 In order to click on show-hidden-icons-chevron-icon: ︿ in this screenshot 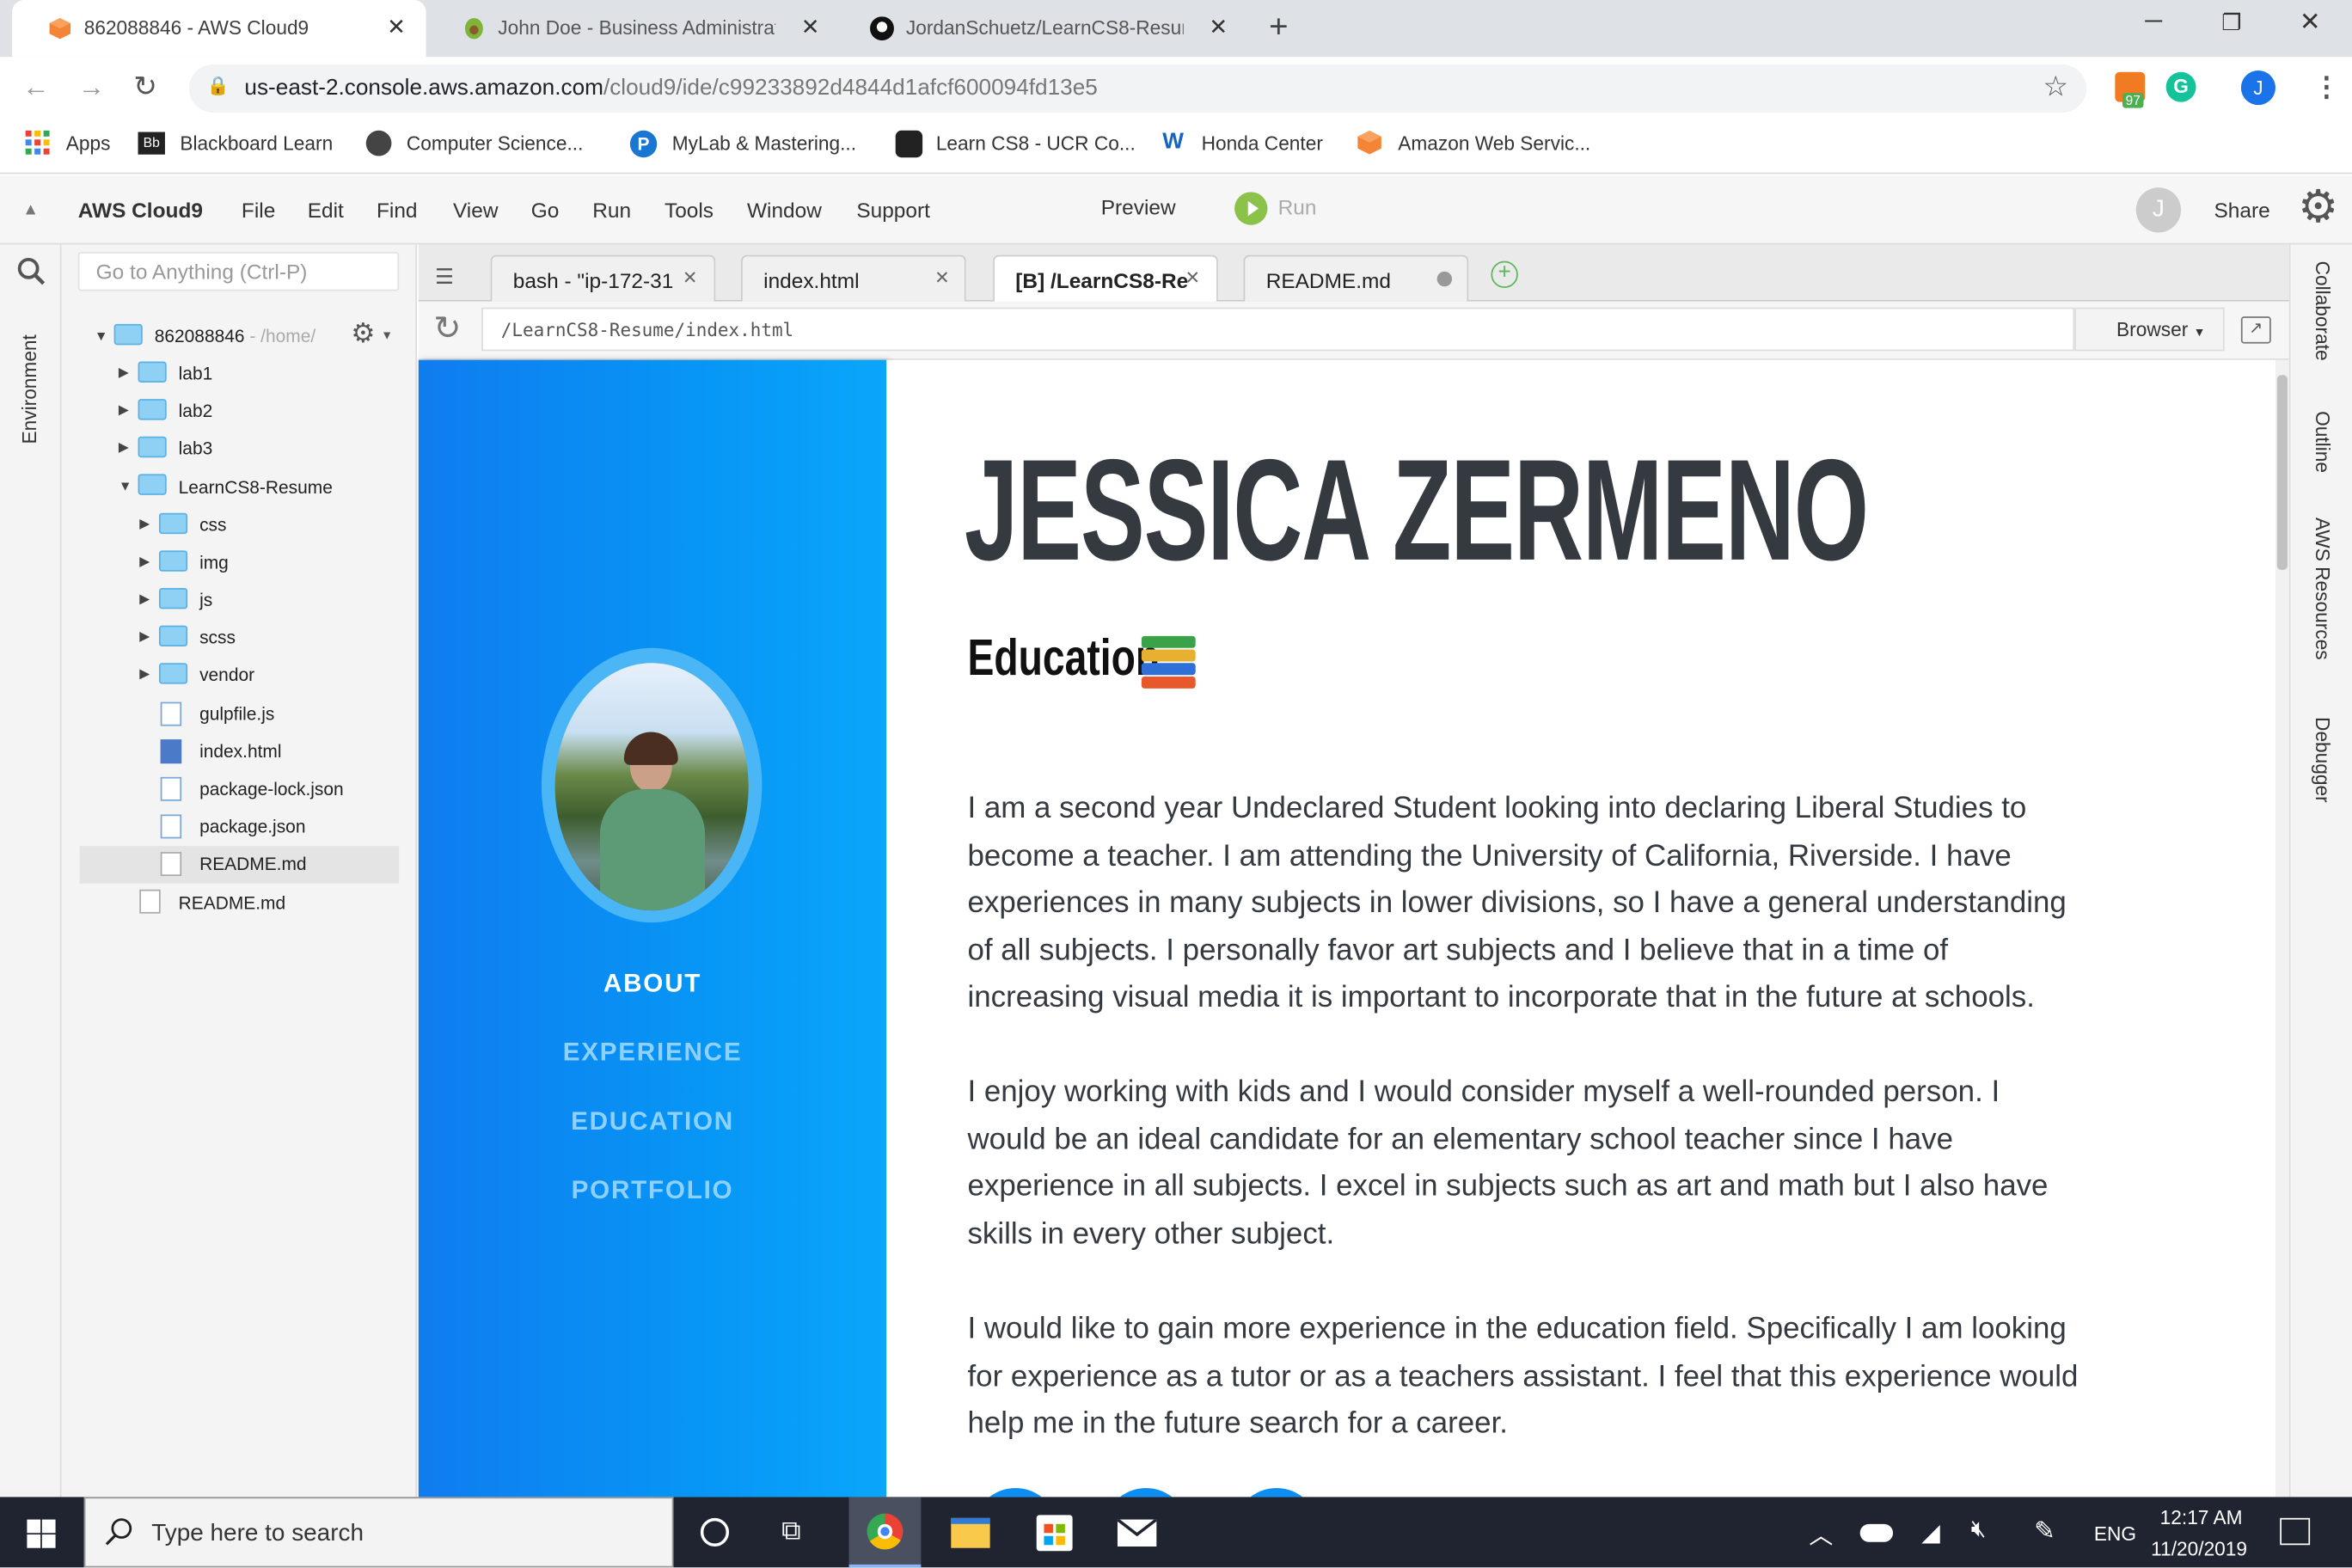, I will do `click(1821, 1533)`.